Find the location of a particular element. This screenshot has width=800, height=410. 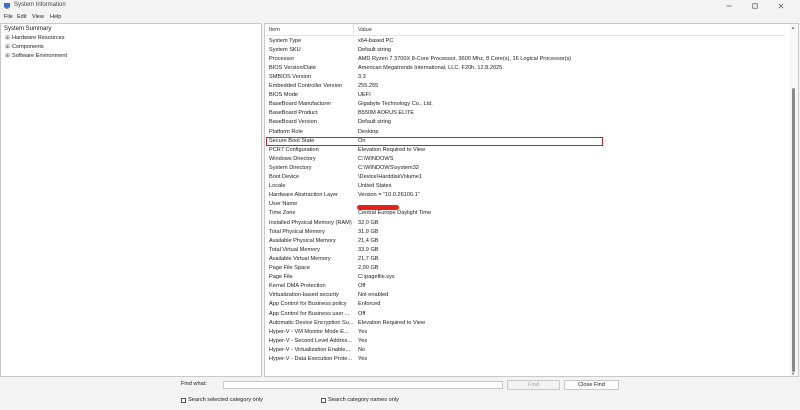

row-item: BIOS Mode is located at coordinates (283, 95).